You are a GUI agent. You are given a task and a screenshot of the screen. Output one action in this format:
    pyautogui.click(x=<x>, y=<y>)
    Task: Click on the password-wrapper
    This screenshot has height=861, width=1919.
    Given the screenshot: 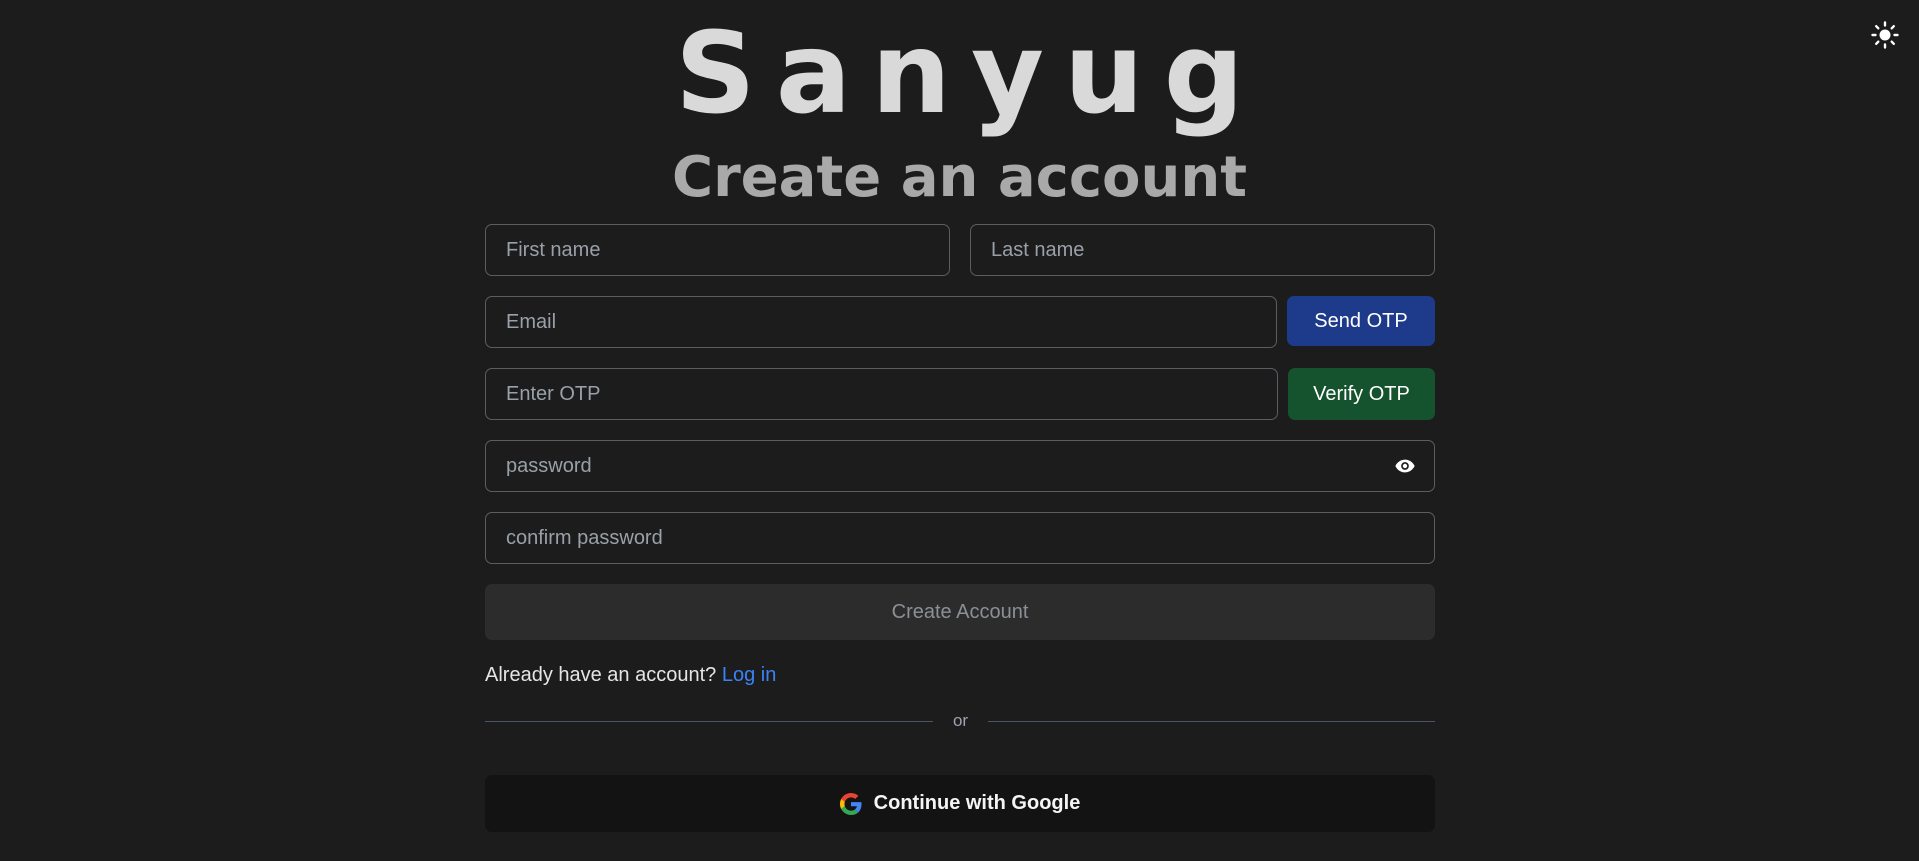 What is the action you would take?
    pyautogui.click(x=960, y=466)
    